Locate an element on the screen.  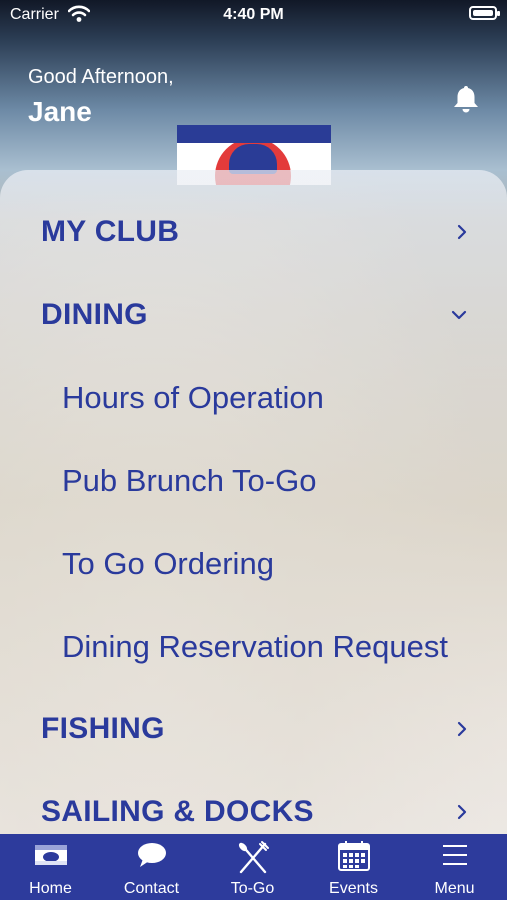
battery-icon is located at coordinates (484, 13).